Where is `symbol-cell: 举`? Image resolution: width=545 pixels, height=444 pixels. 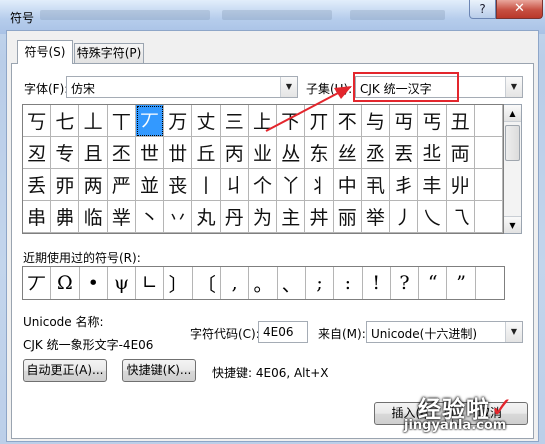 symbol-cell: 举 is located at coordinates (376, 217).